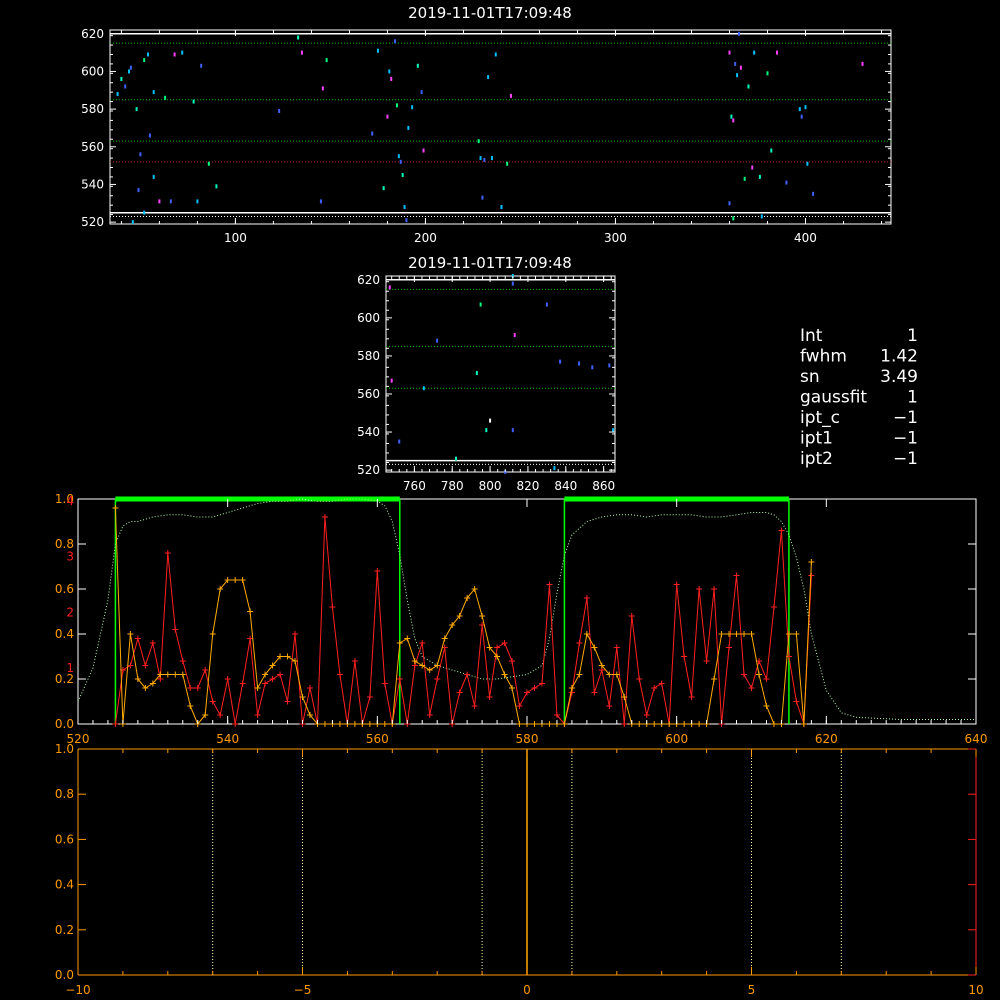 The height and width of the screenshot is (1000, 1000). Describe the element at coordinates (64, 794) in the screenshot. I see `bottom-ytick-label: 0.8` at that location.